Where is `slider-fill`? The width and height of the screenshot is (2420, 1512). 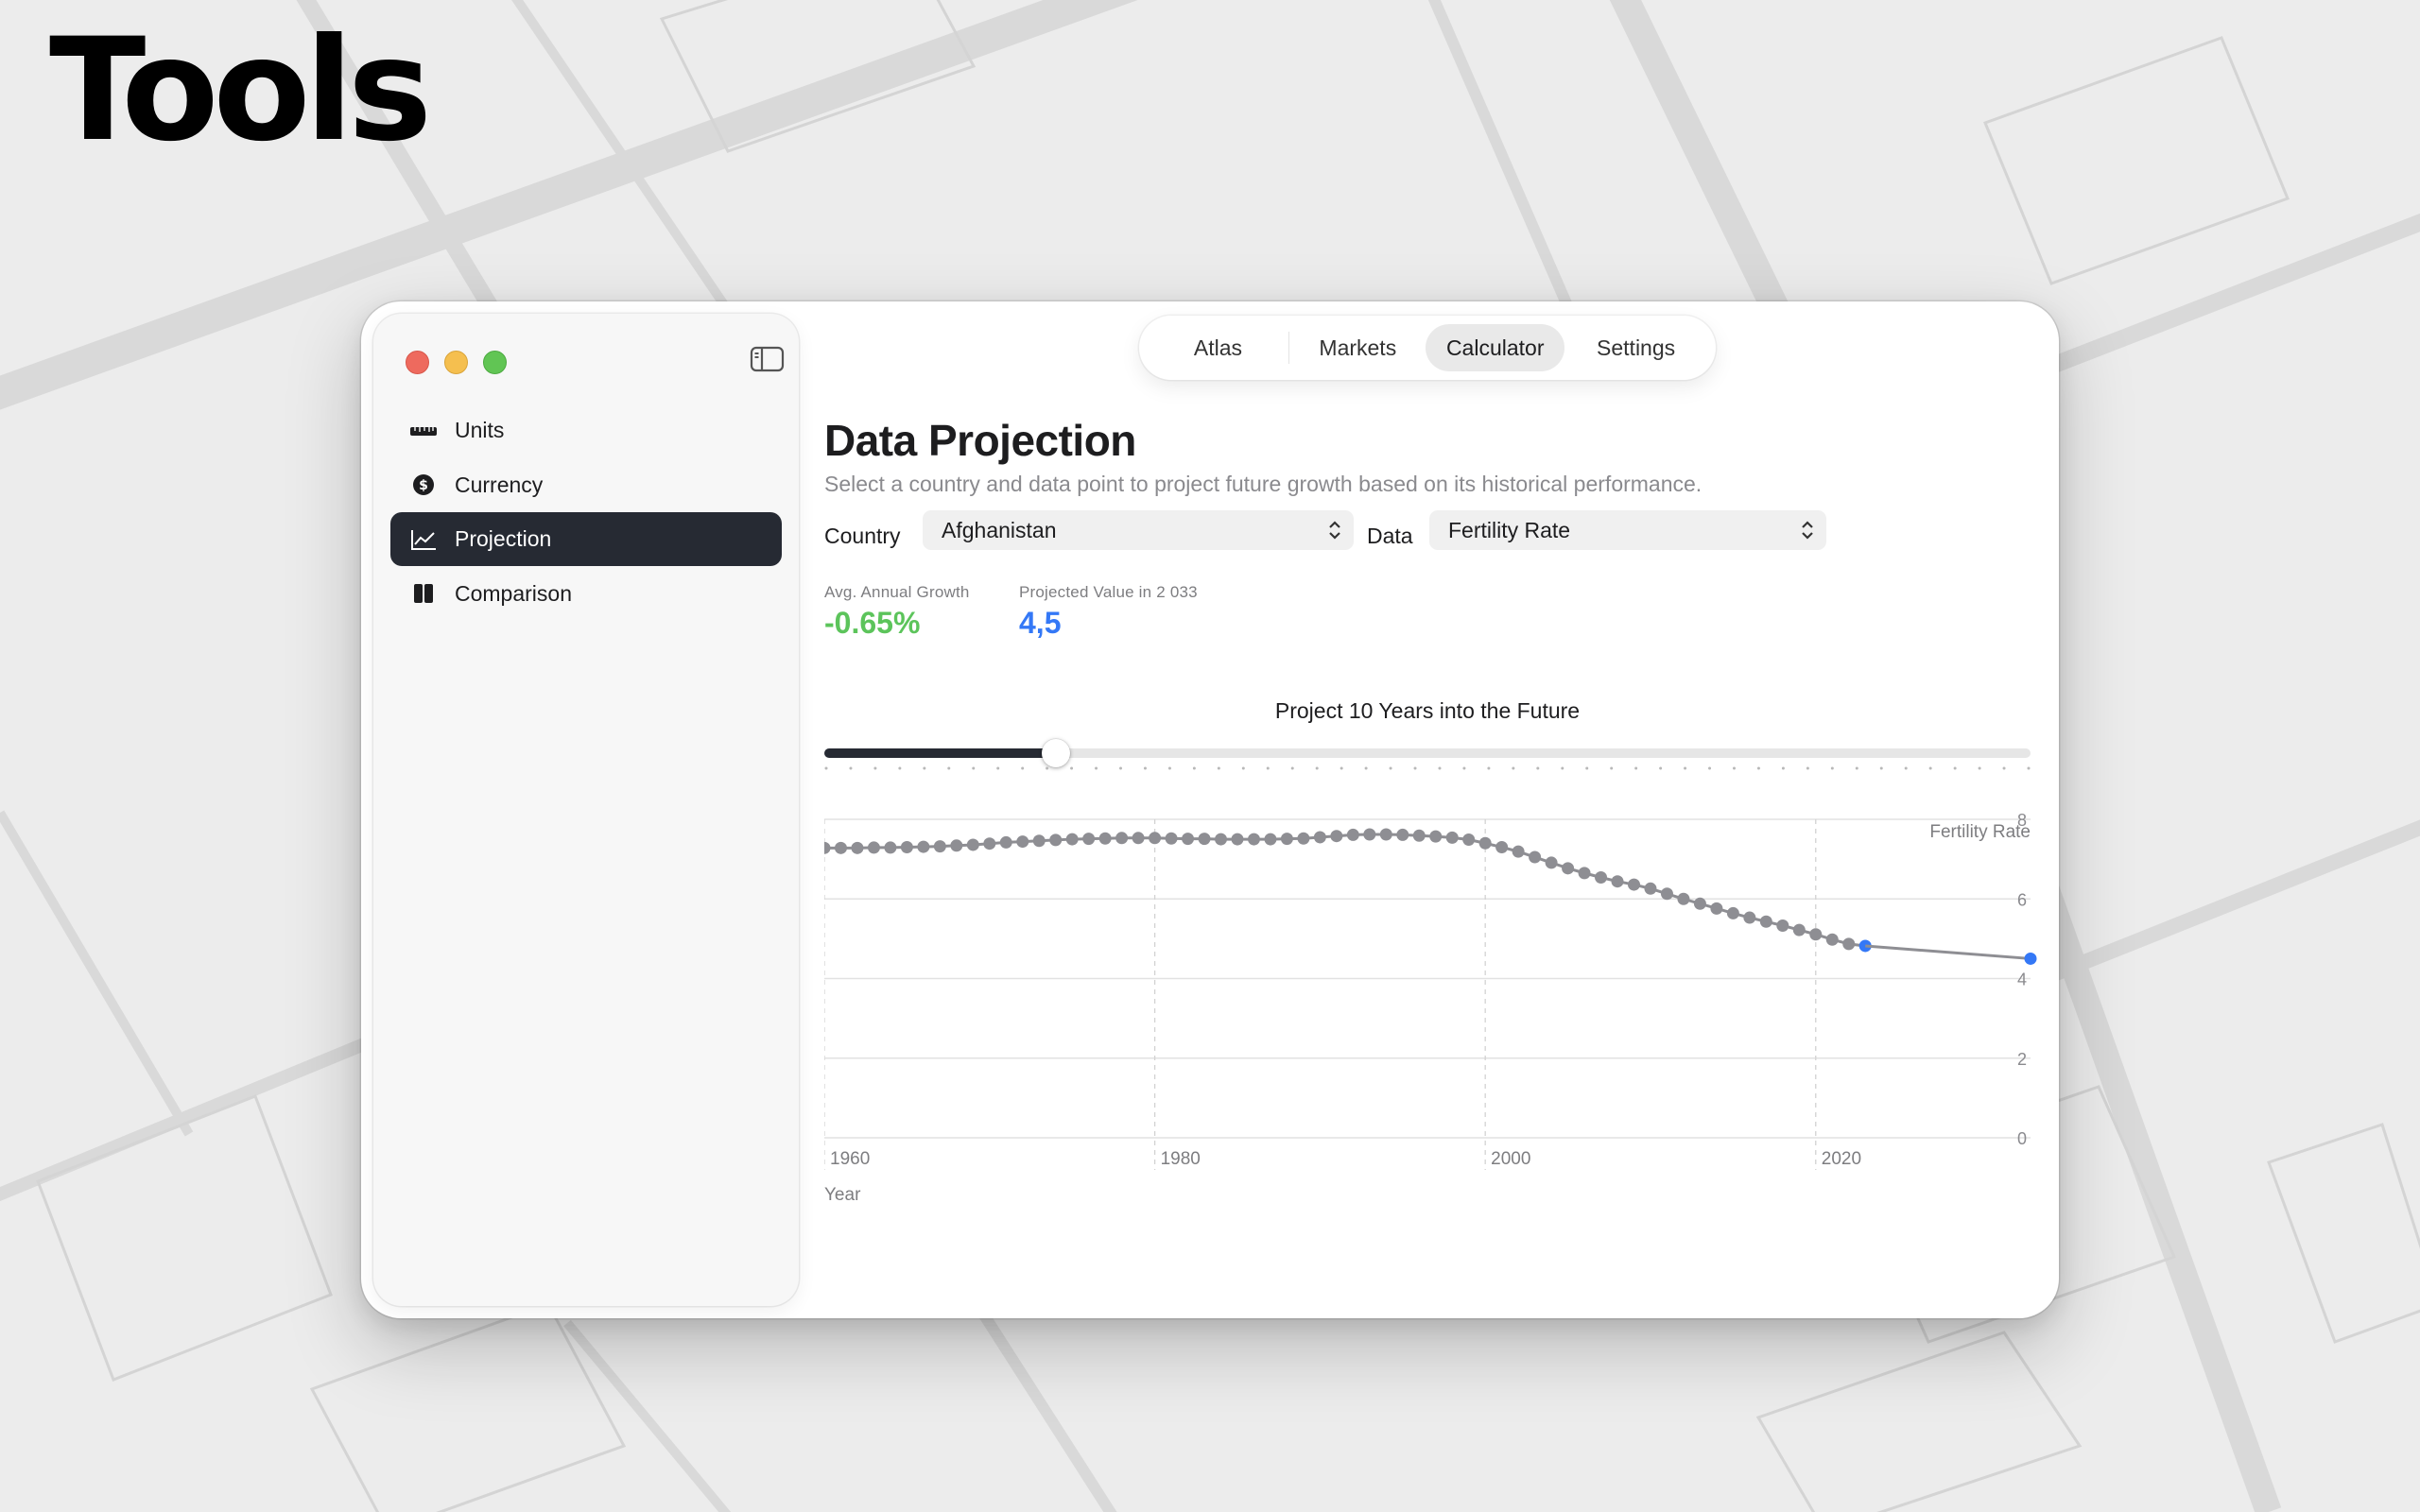 slider-fill is located at coordinates (938, 753).